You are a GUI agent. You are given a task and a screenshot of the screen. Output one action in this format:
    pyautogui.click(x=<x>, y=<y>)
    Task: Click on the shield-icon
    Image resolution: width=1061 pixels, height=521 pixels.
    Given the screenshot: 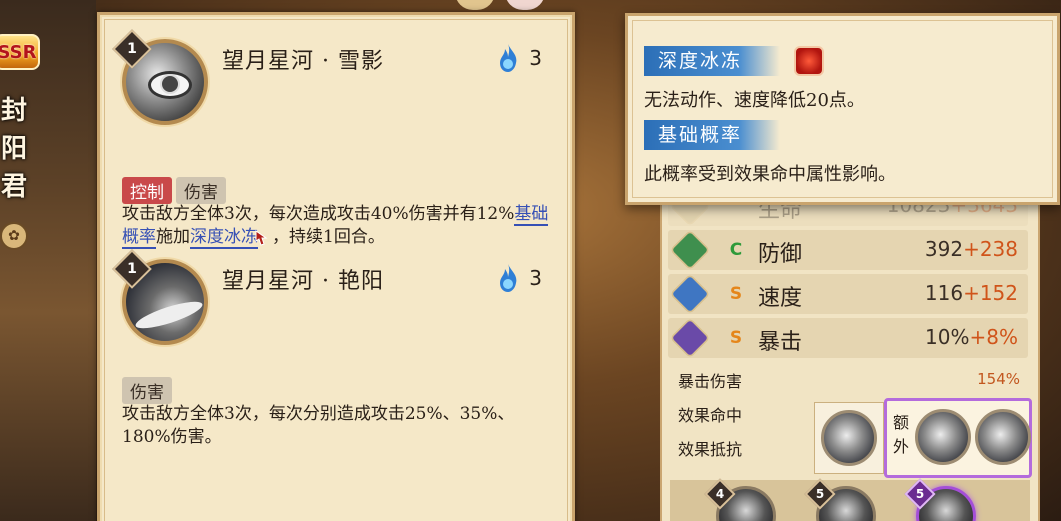 What is the action you would take?
    pyautogui.click(x=690, y=250)
    